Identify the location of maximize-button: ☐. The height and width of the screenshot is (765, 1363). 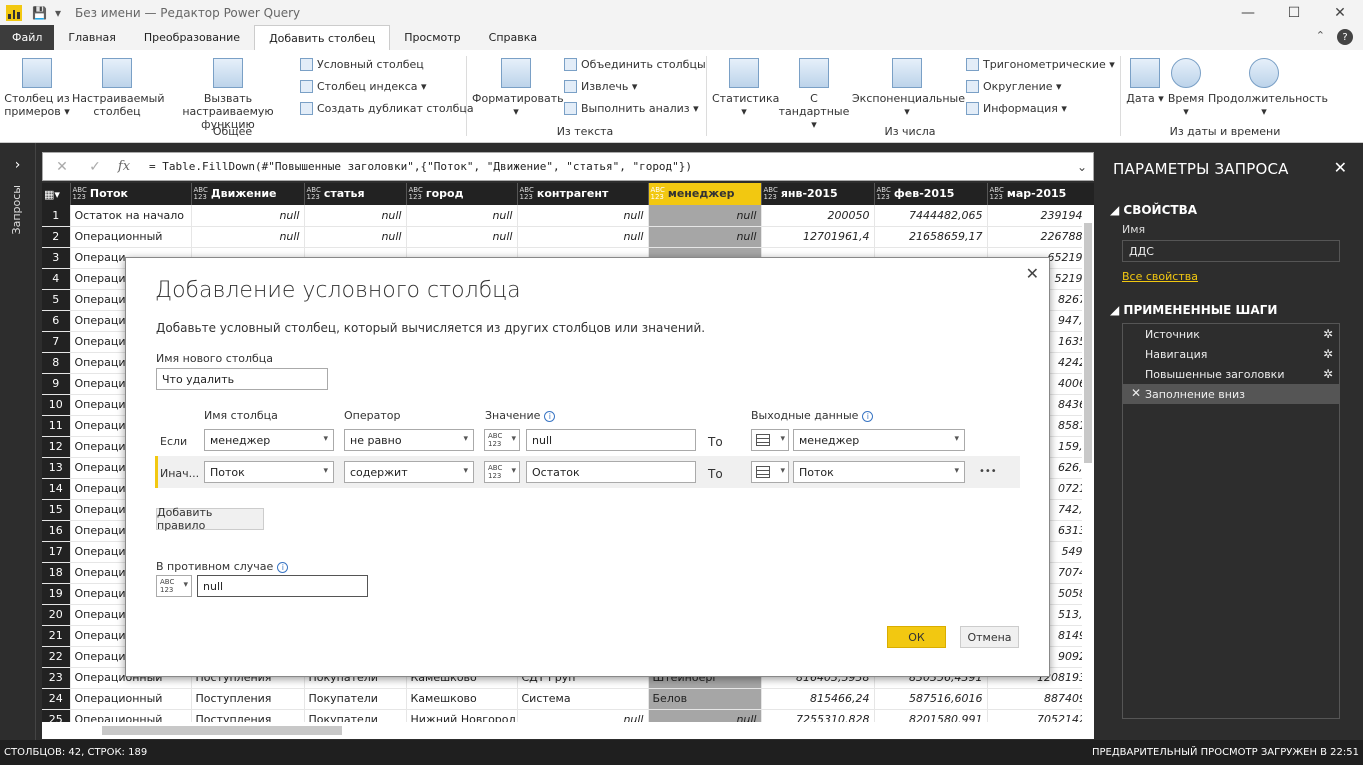
(1294, 12).